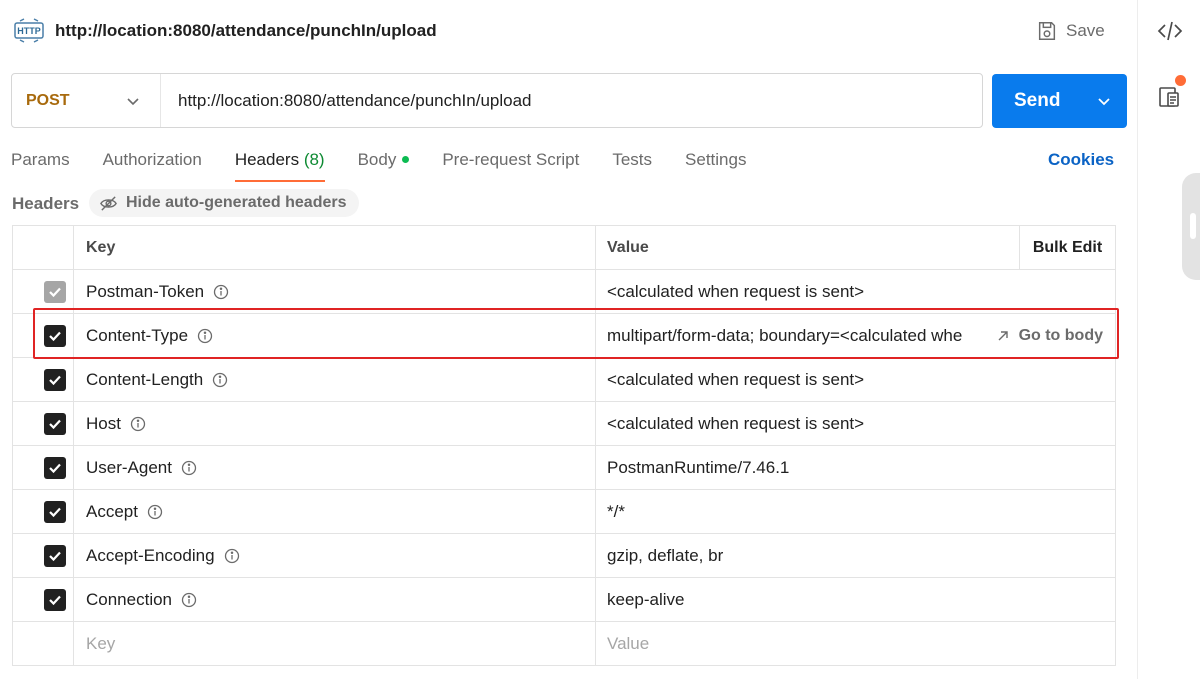  Describe the element at coordinates (108, 203) in the screenshot. I see `eye-off-icon` at that location.